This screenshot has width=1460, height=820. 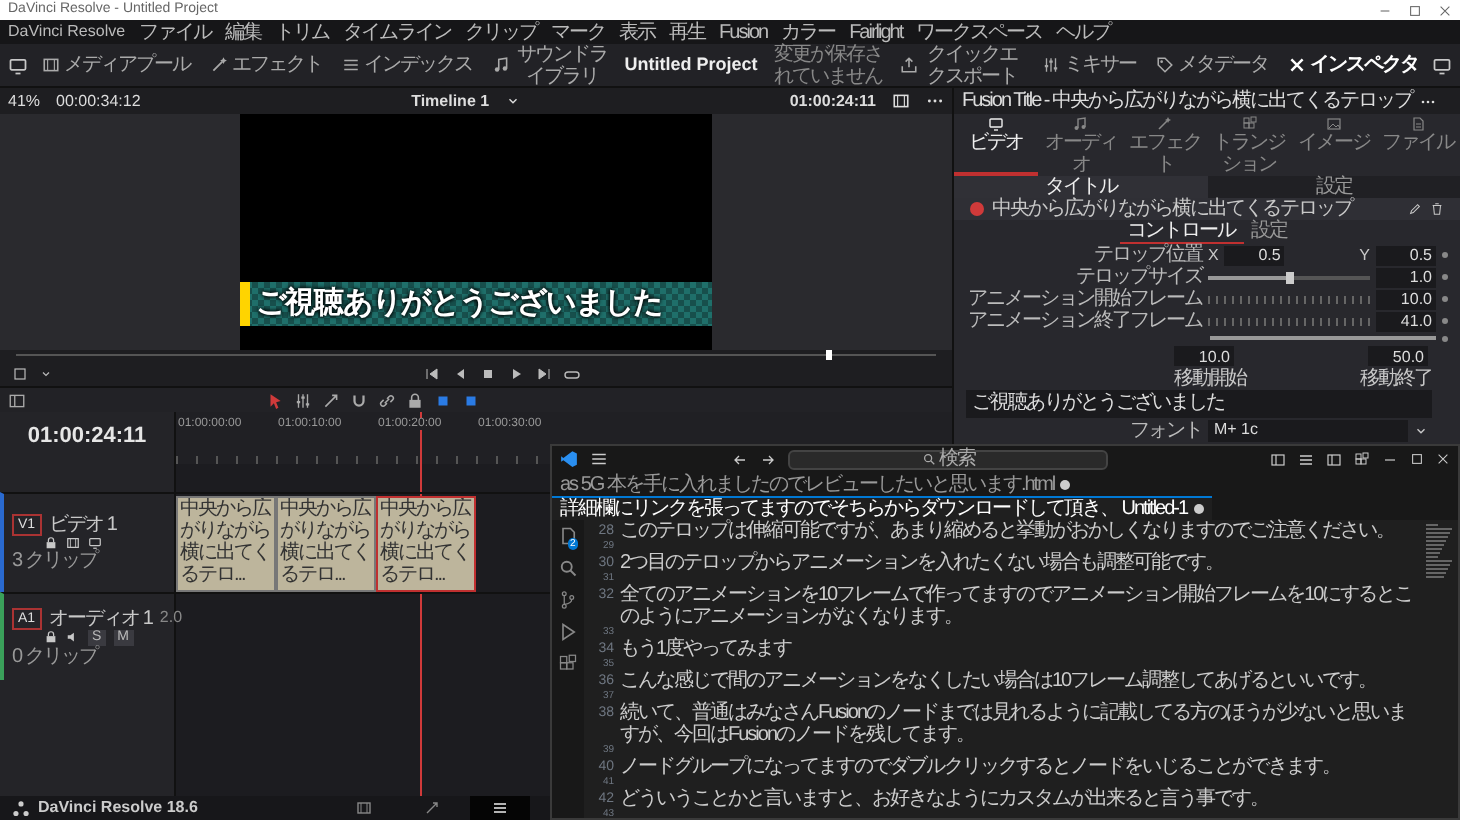 What do you see at coordinates (1080, 187) in the screenshot?
I see `subtab: タイトル` at bounding box center [1080, 187].